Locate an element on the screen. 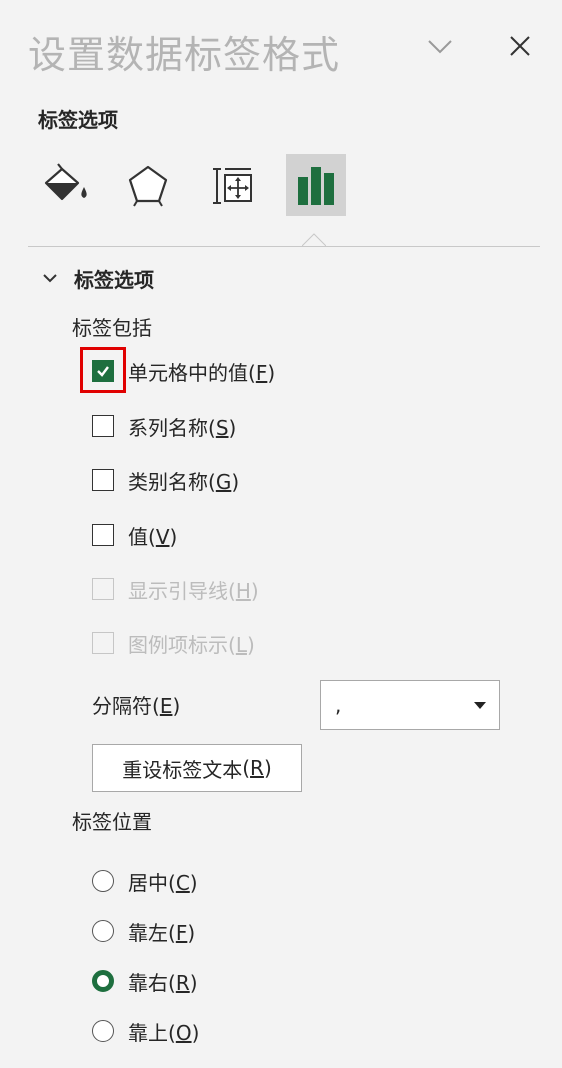 The image size is (562, 1068). pane-options-button is located at coordinates (440, 46).